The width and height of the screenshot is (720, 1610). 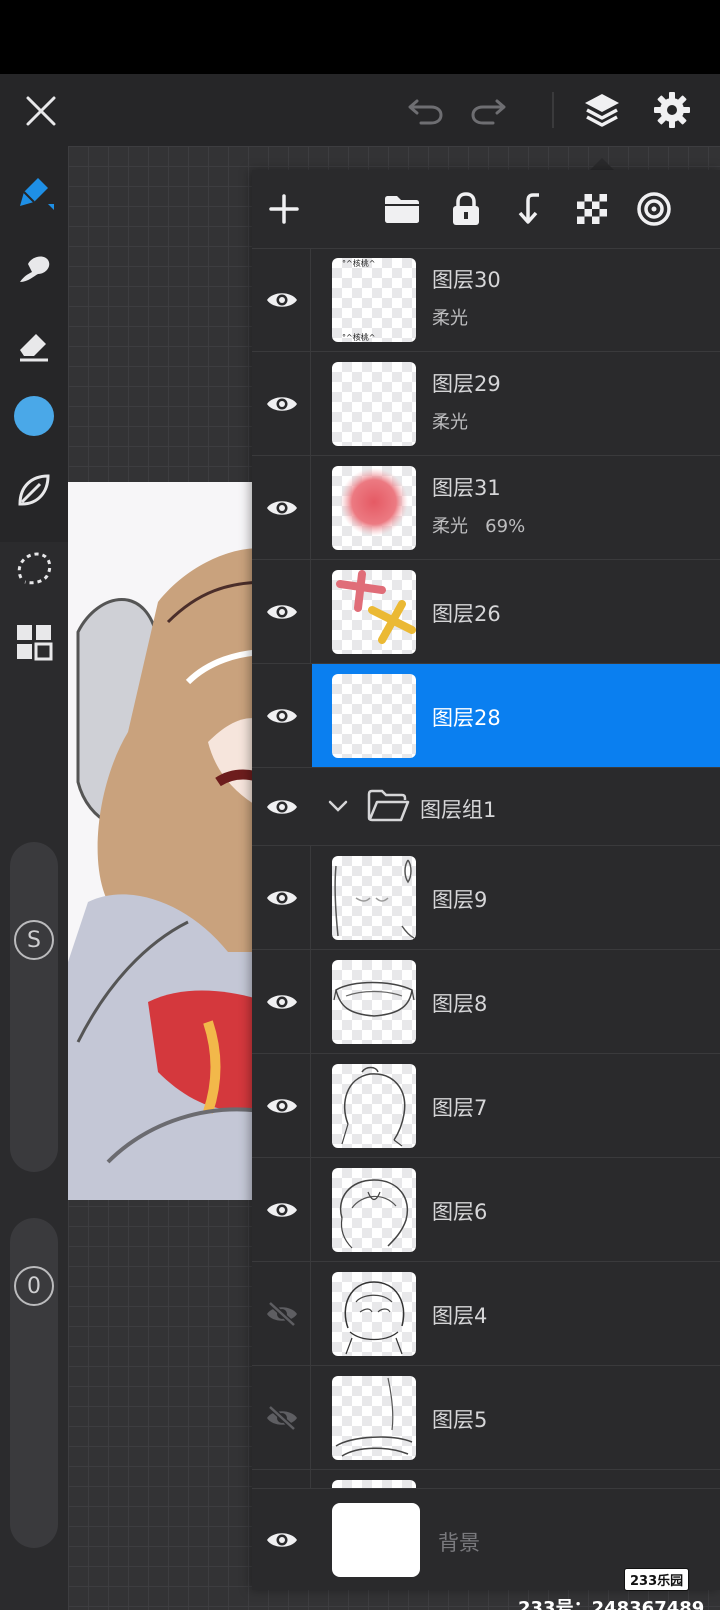 I want to click on opacity-slider-thumb: 0, so click(x=34, y=1286).